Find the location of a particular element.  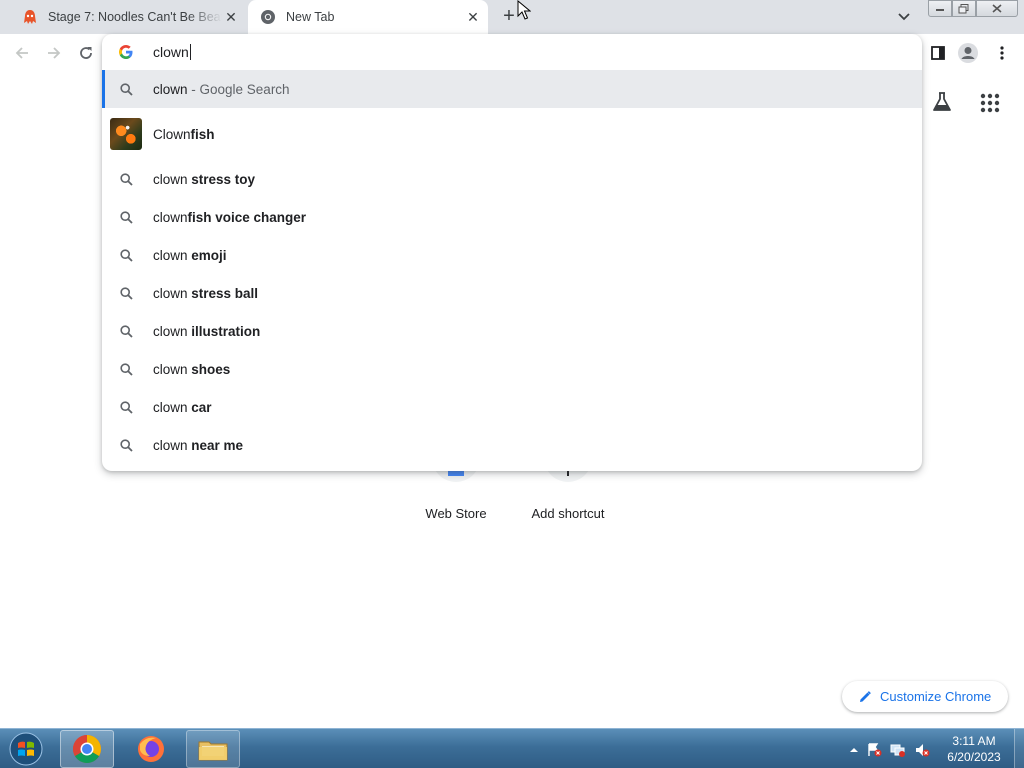

window-close-button is located at coordinates (997, 8).